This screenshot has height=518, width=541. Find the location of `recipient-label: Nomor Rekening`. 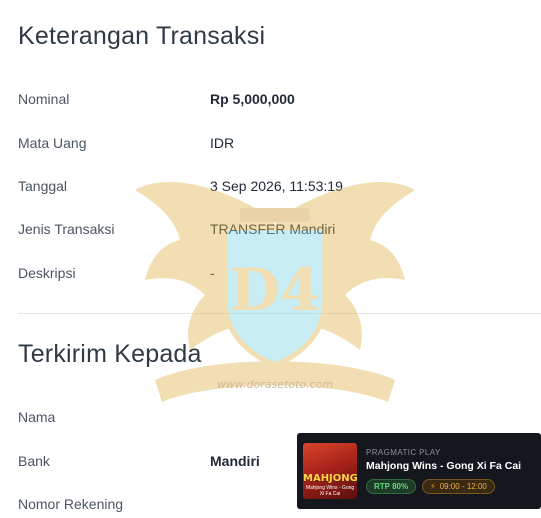

recipient-label: Nomor Rekening is located at coordinates (71, 504).